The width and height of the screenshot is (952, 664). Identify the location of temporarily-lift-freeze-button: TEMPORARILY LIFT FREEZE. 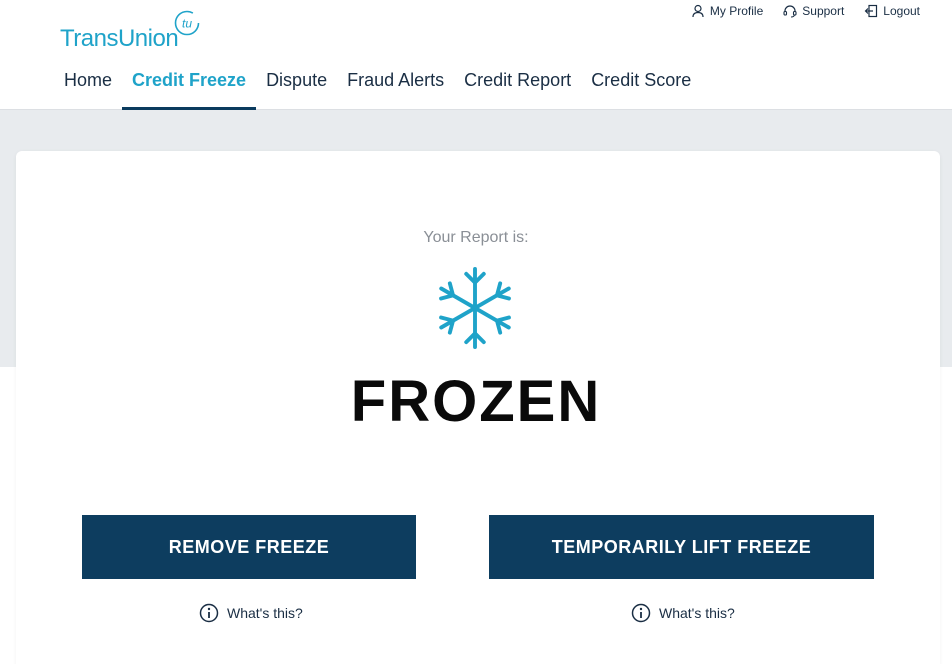
(681, 547).